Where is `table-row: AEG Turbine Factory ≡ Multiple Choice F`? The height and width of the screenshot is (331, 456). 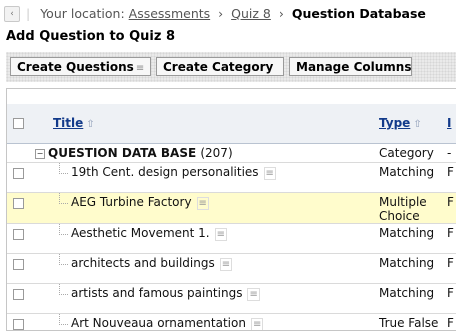
table-row: AEG Turbine Factory ≡ Multiple Choice F is located at coordinates (231, 208).